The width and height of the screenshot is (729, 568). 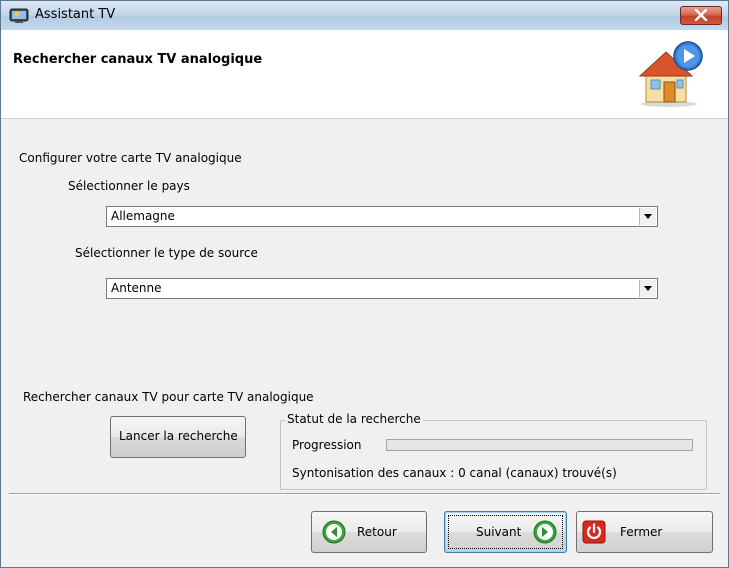 I want to click on next-button-label: Suivant, so click(x=499, y=532).